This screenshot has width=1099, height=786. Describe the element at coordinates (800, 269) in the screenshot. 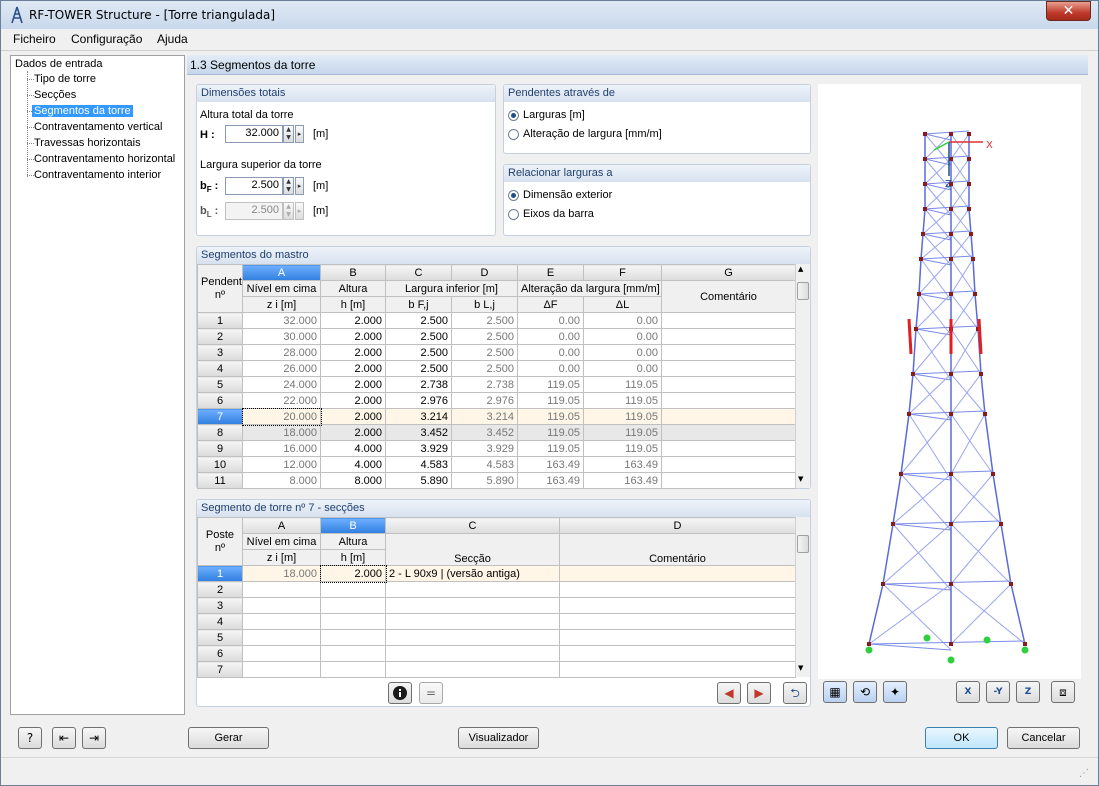

I see `scroll-up-icon: ▲` at that location.